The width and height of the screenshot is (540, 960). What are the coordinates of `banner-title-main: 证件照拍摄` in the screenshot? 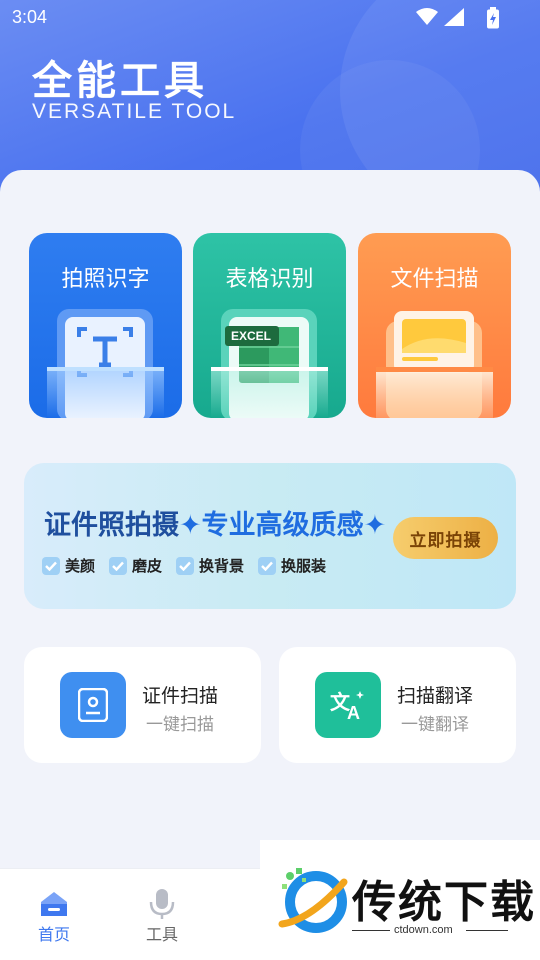 It's located at (111, 525).